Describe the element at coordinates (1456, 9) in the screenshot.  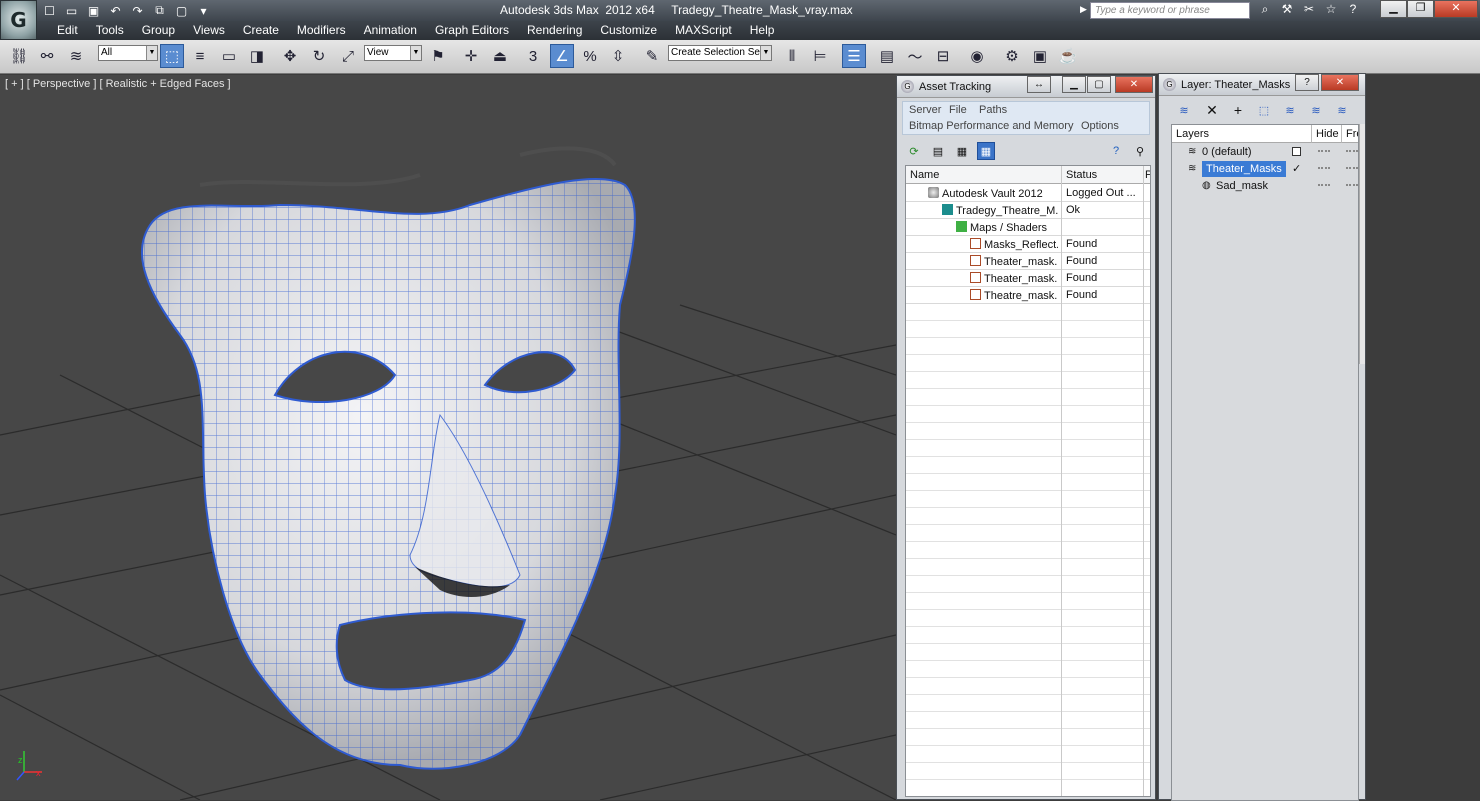
I see `close-button: ✕` at that location.